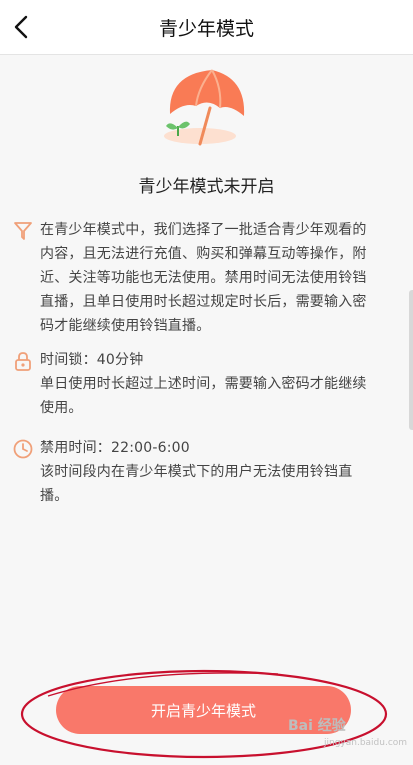  What do you see at coordinates (206, 187) in the screenshot?
I see `status-text: 青少年模式未开启` at bounding box center [206, 187].